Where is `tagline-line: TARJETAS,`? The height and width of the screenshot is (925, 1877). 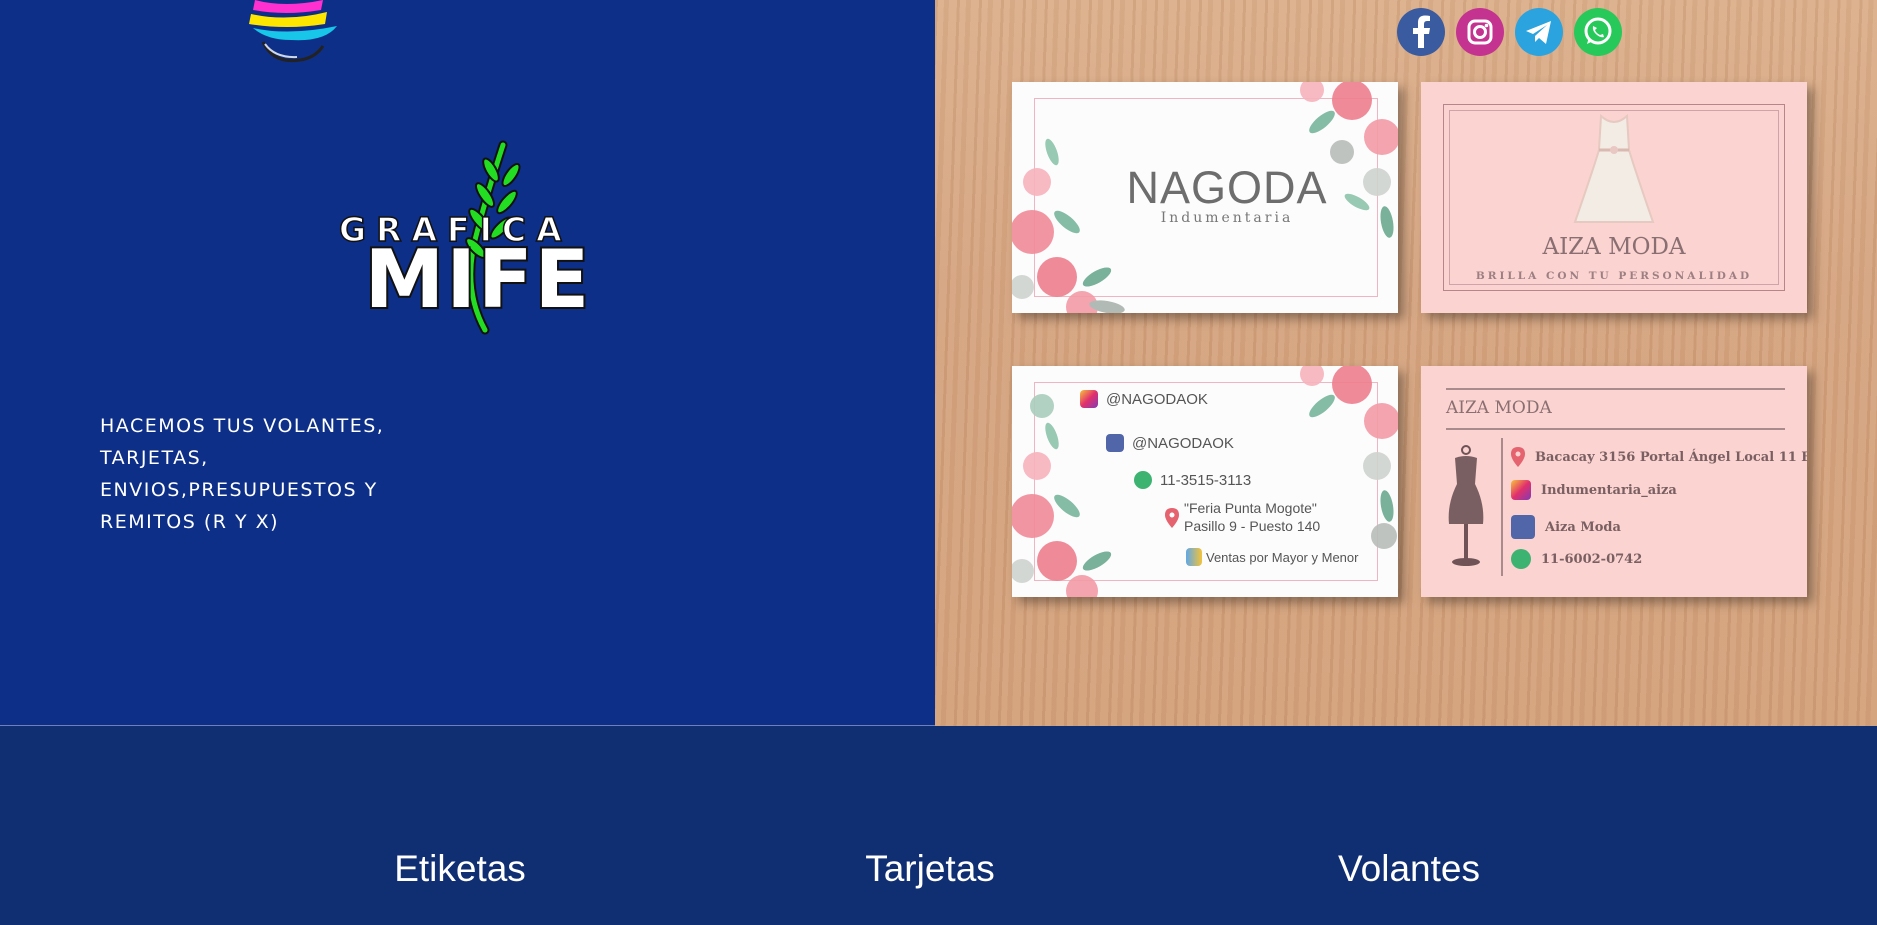 tagline-line: TARJETAS, is located at coordinates (154, 458).